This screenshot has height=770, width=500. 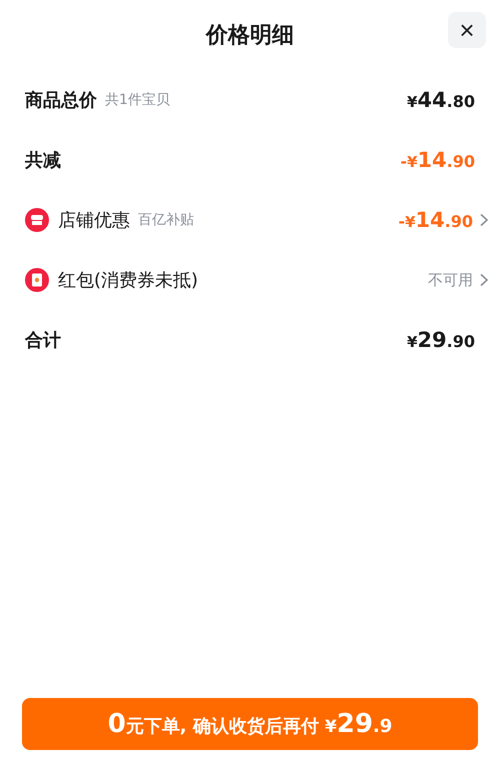 What do you see at coordinates (43, 340) in the screenshot?
I see `row-label: 合计` at bounding box center [43, 340].